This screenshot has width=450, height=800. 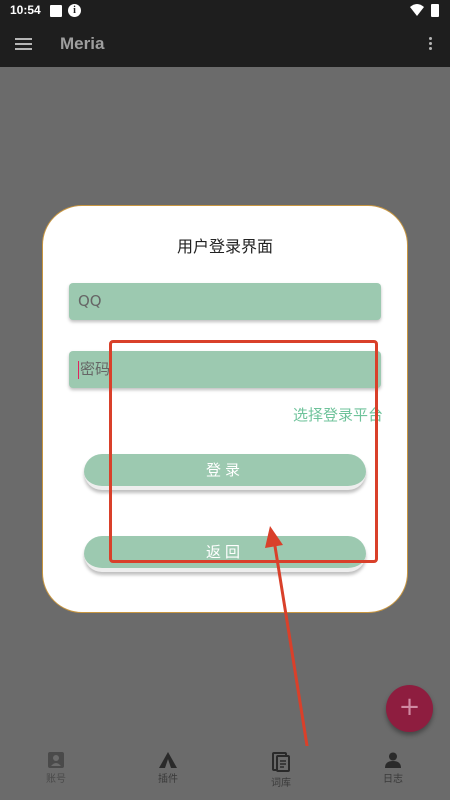 What do you see at coordinates (168, 760) in the screenshot?
I see `plugin-icon` at bounding box center [168, 760].